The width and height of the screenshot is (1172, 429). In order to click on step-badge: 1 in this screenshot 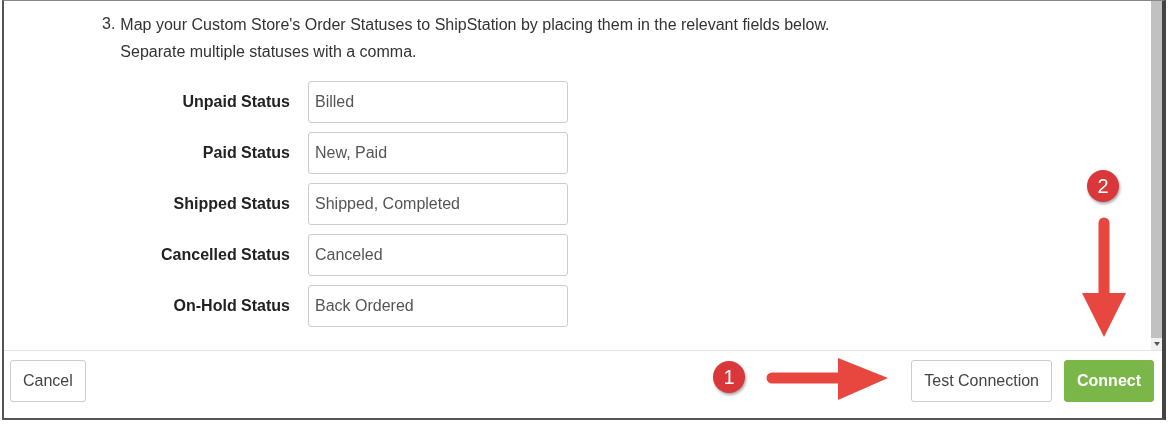, I will do `click(729, 377)`.